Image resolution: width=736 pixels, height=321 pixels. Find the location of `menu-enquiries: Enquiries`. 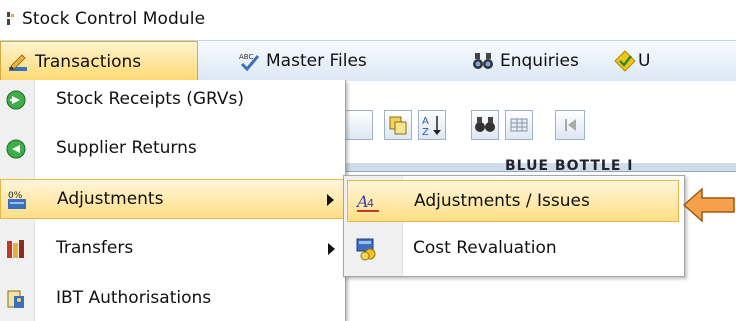

menu-enquiries: Enquiries is located at coordinates (525, 61).